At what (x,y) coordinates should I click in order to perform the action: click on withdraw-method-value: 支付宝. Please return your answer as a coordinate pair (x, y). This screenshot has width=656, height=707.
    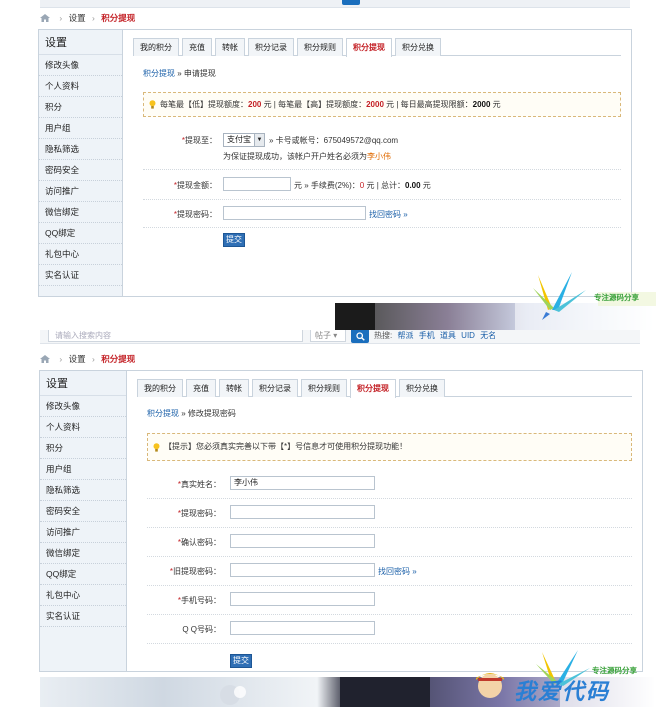
    Looking at the image, I should click on (239, 139).